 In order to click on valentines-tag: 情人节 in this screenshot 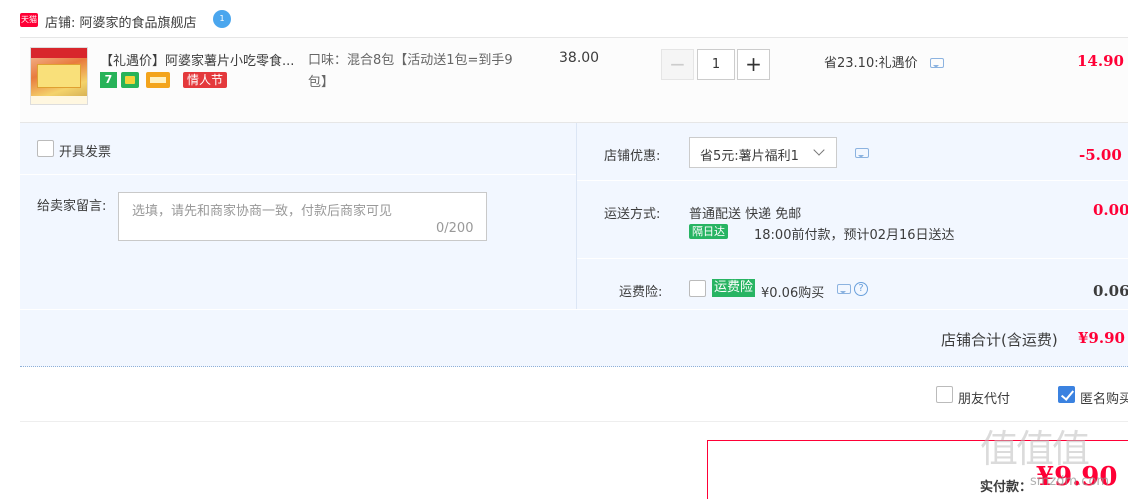, I will do `click(205, 80)`.